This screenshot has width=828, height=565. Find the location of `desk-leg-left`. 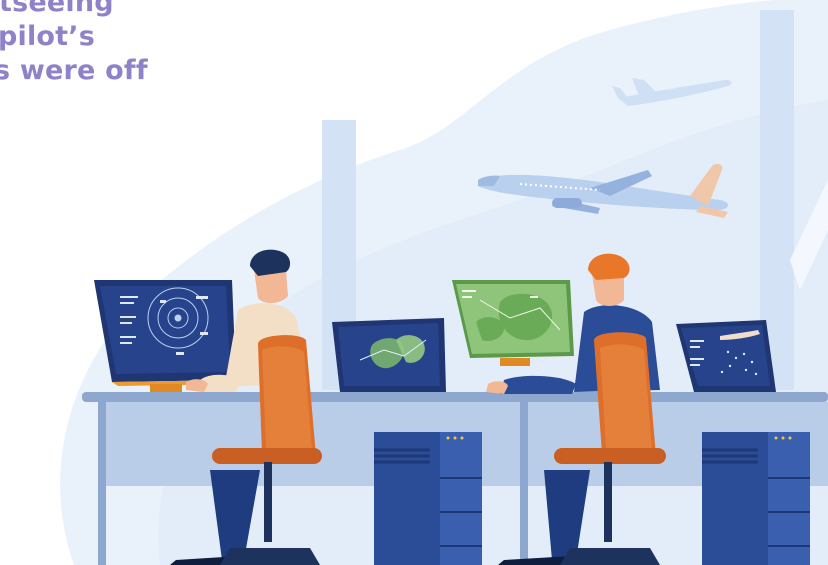

desk-leg-left is located at coordinates (102, 483).